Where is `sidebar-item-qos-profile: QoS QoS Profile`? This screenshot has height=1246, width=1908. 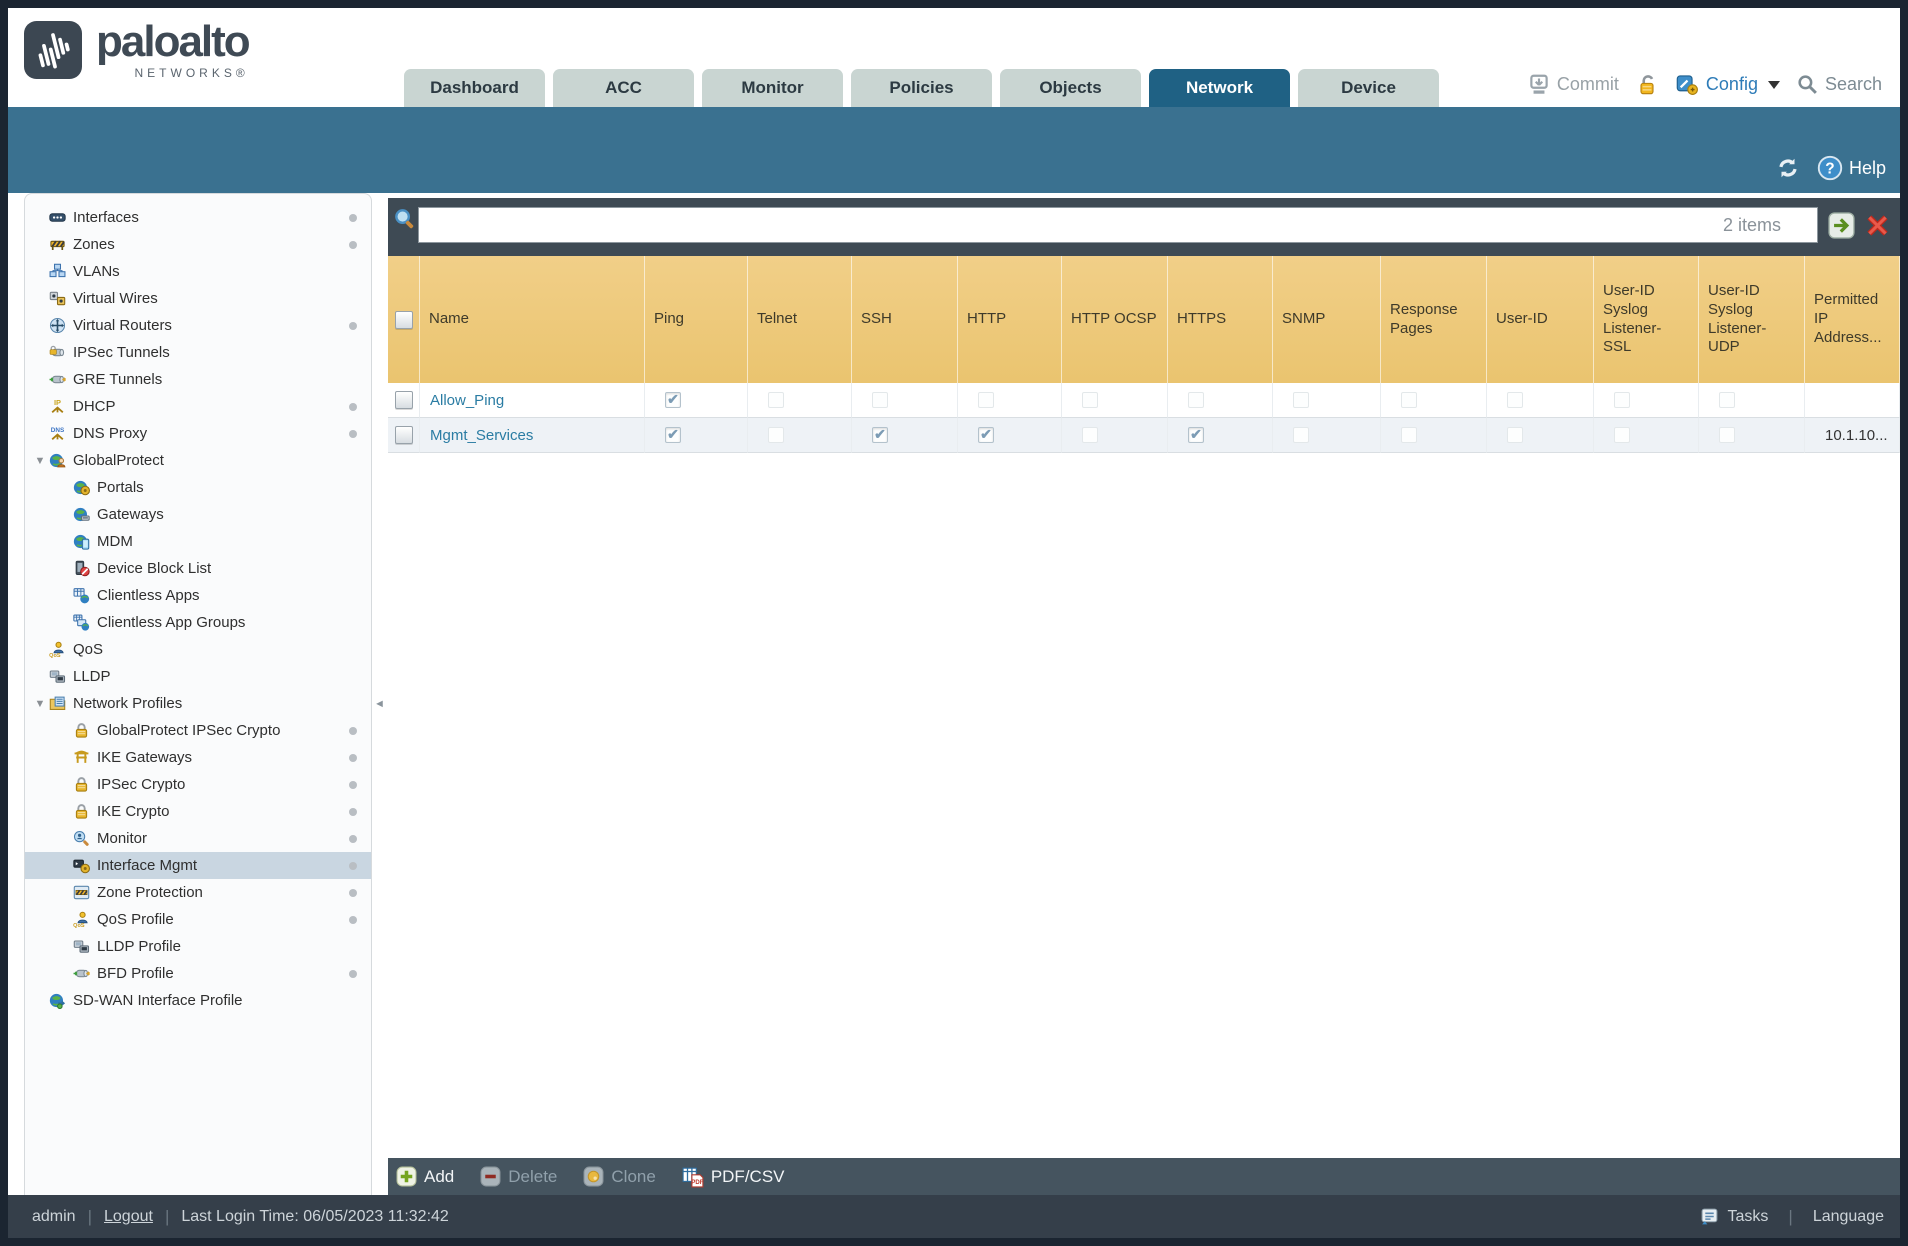 sidebar-item-qos-profile: QoS QoS Profile is located at coordinates (198, 919).